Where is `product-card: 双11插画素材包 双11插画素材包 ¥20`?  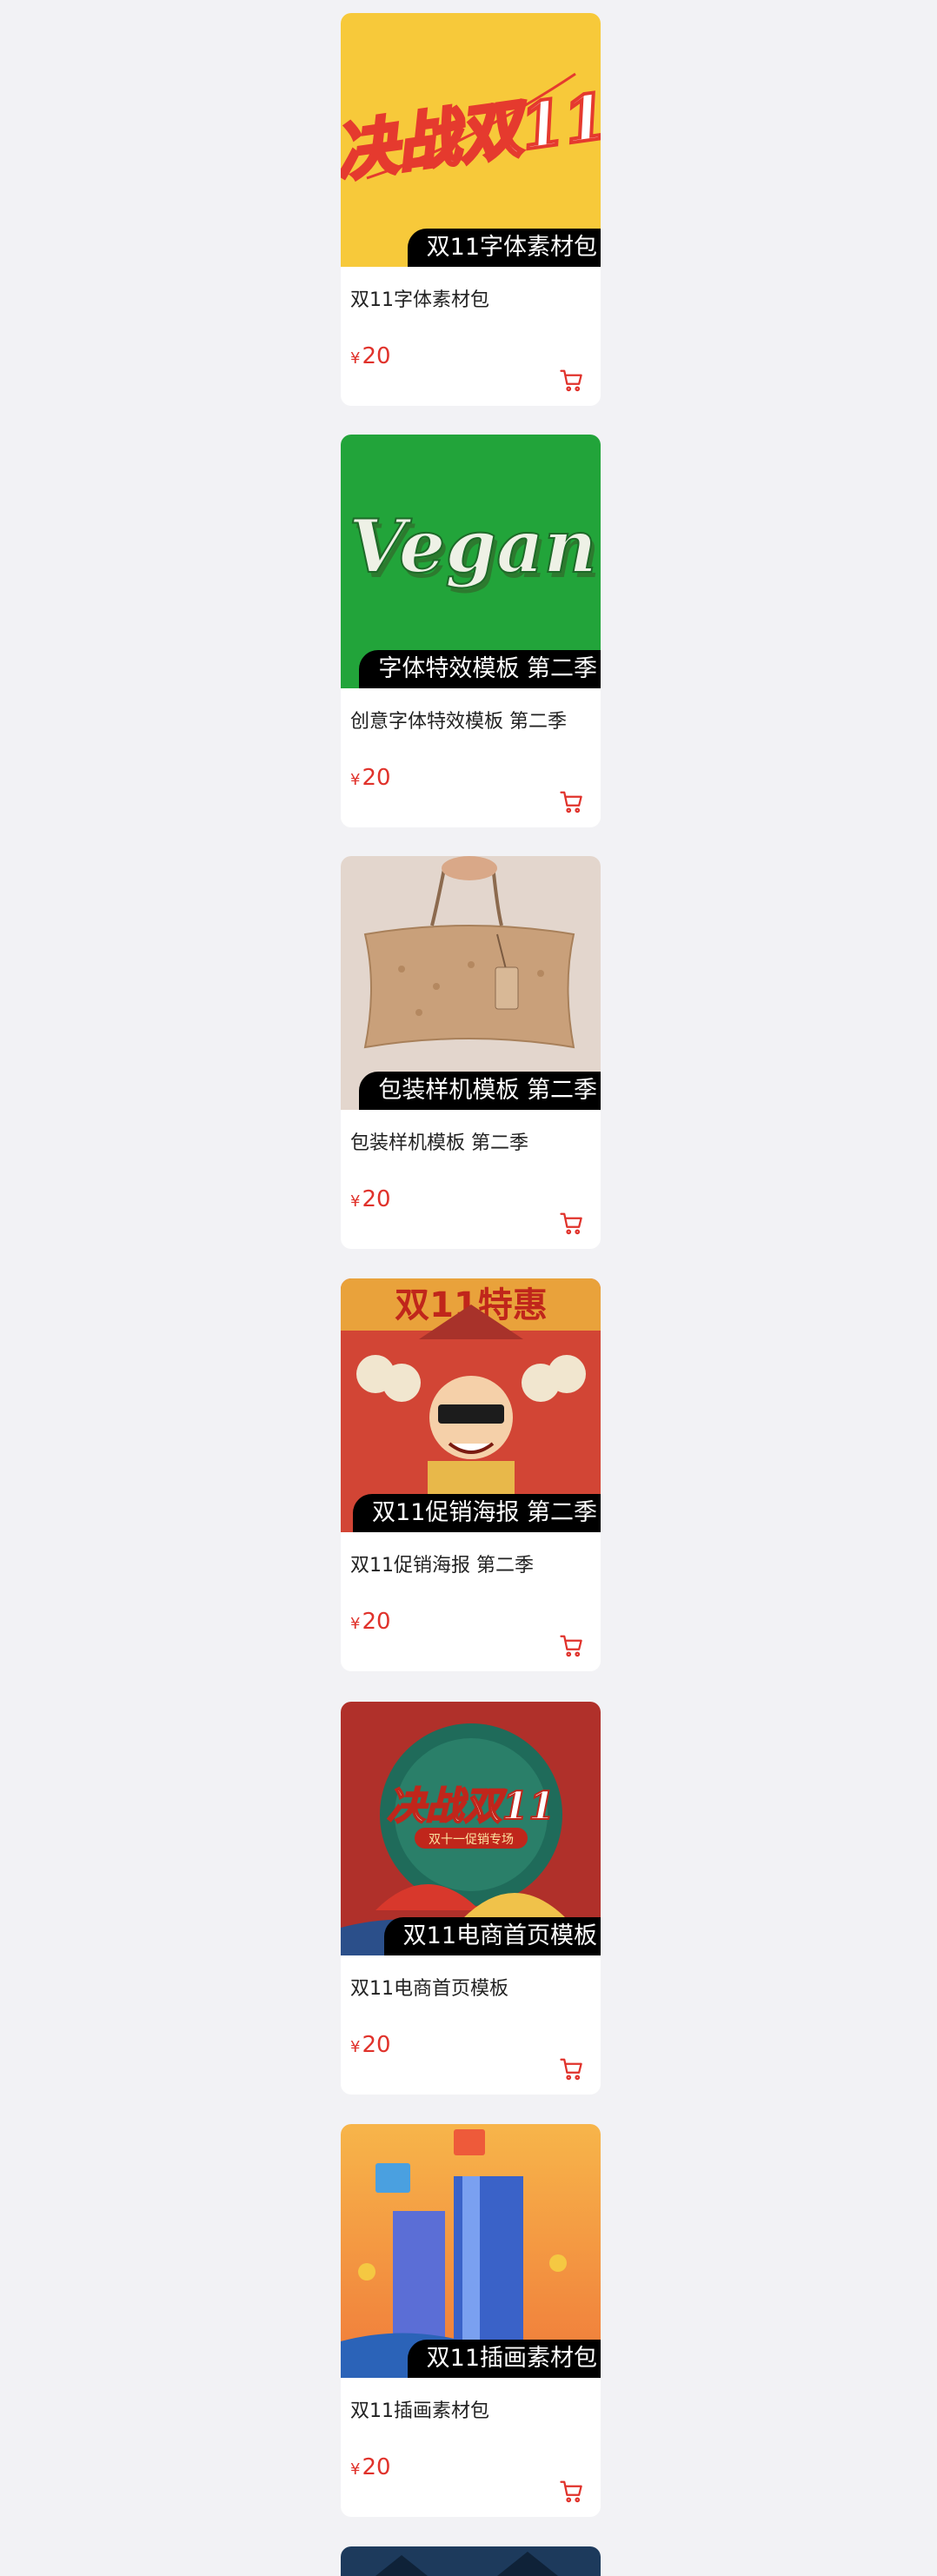 product-card: 双11插画素材包 双11插画素材包 ¥20 is located at coordinates (471, 2320).